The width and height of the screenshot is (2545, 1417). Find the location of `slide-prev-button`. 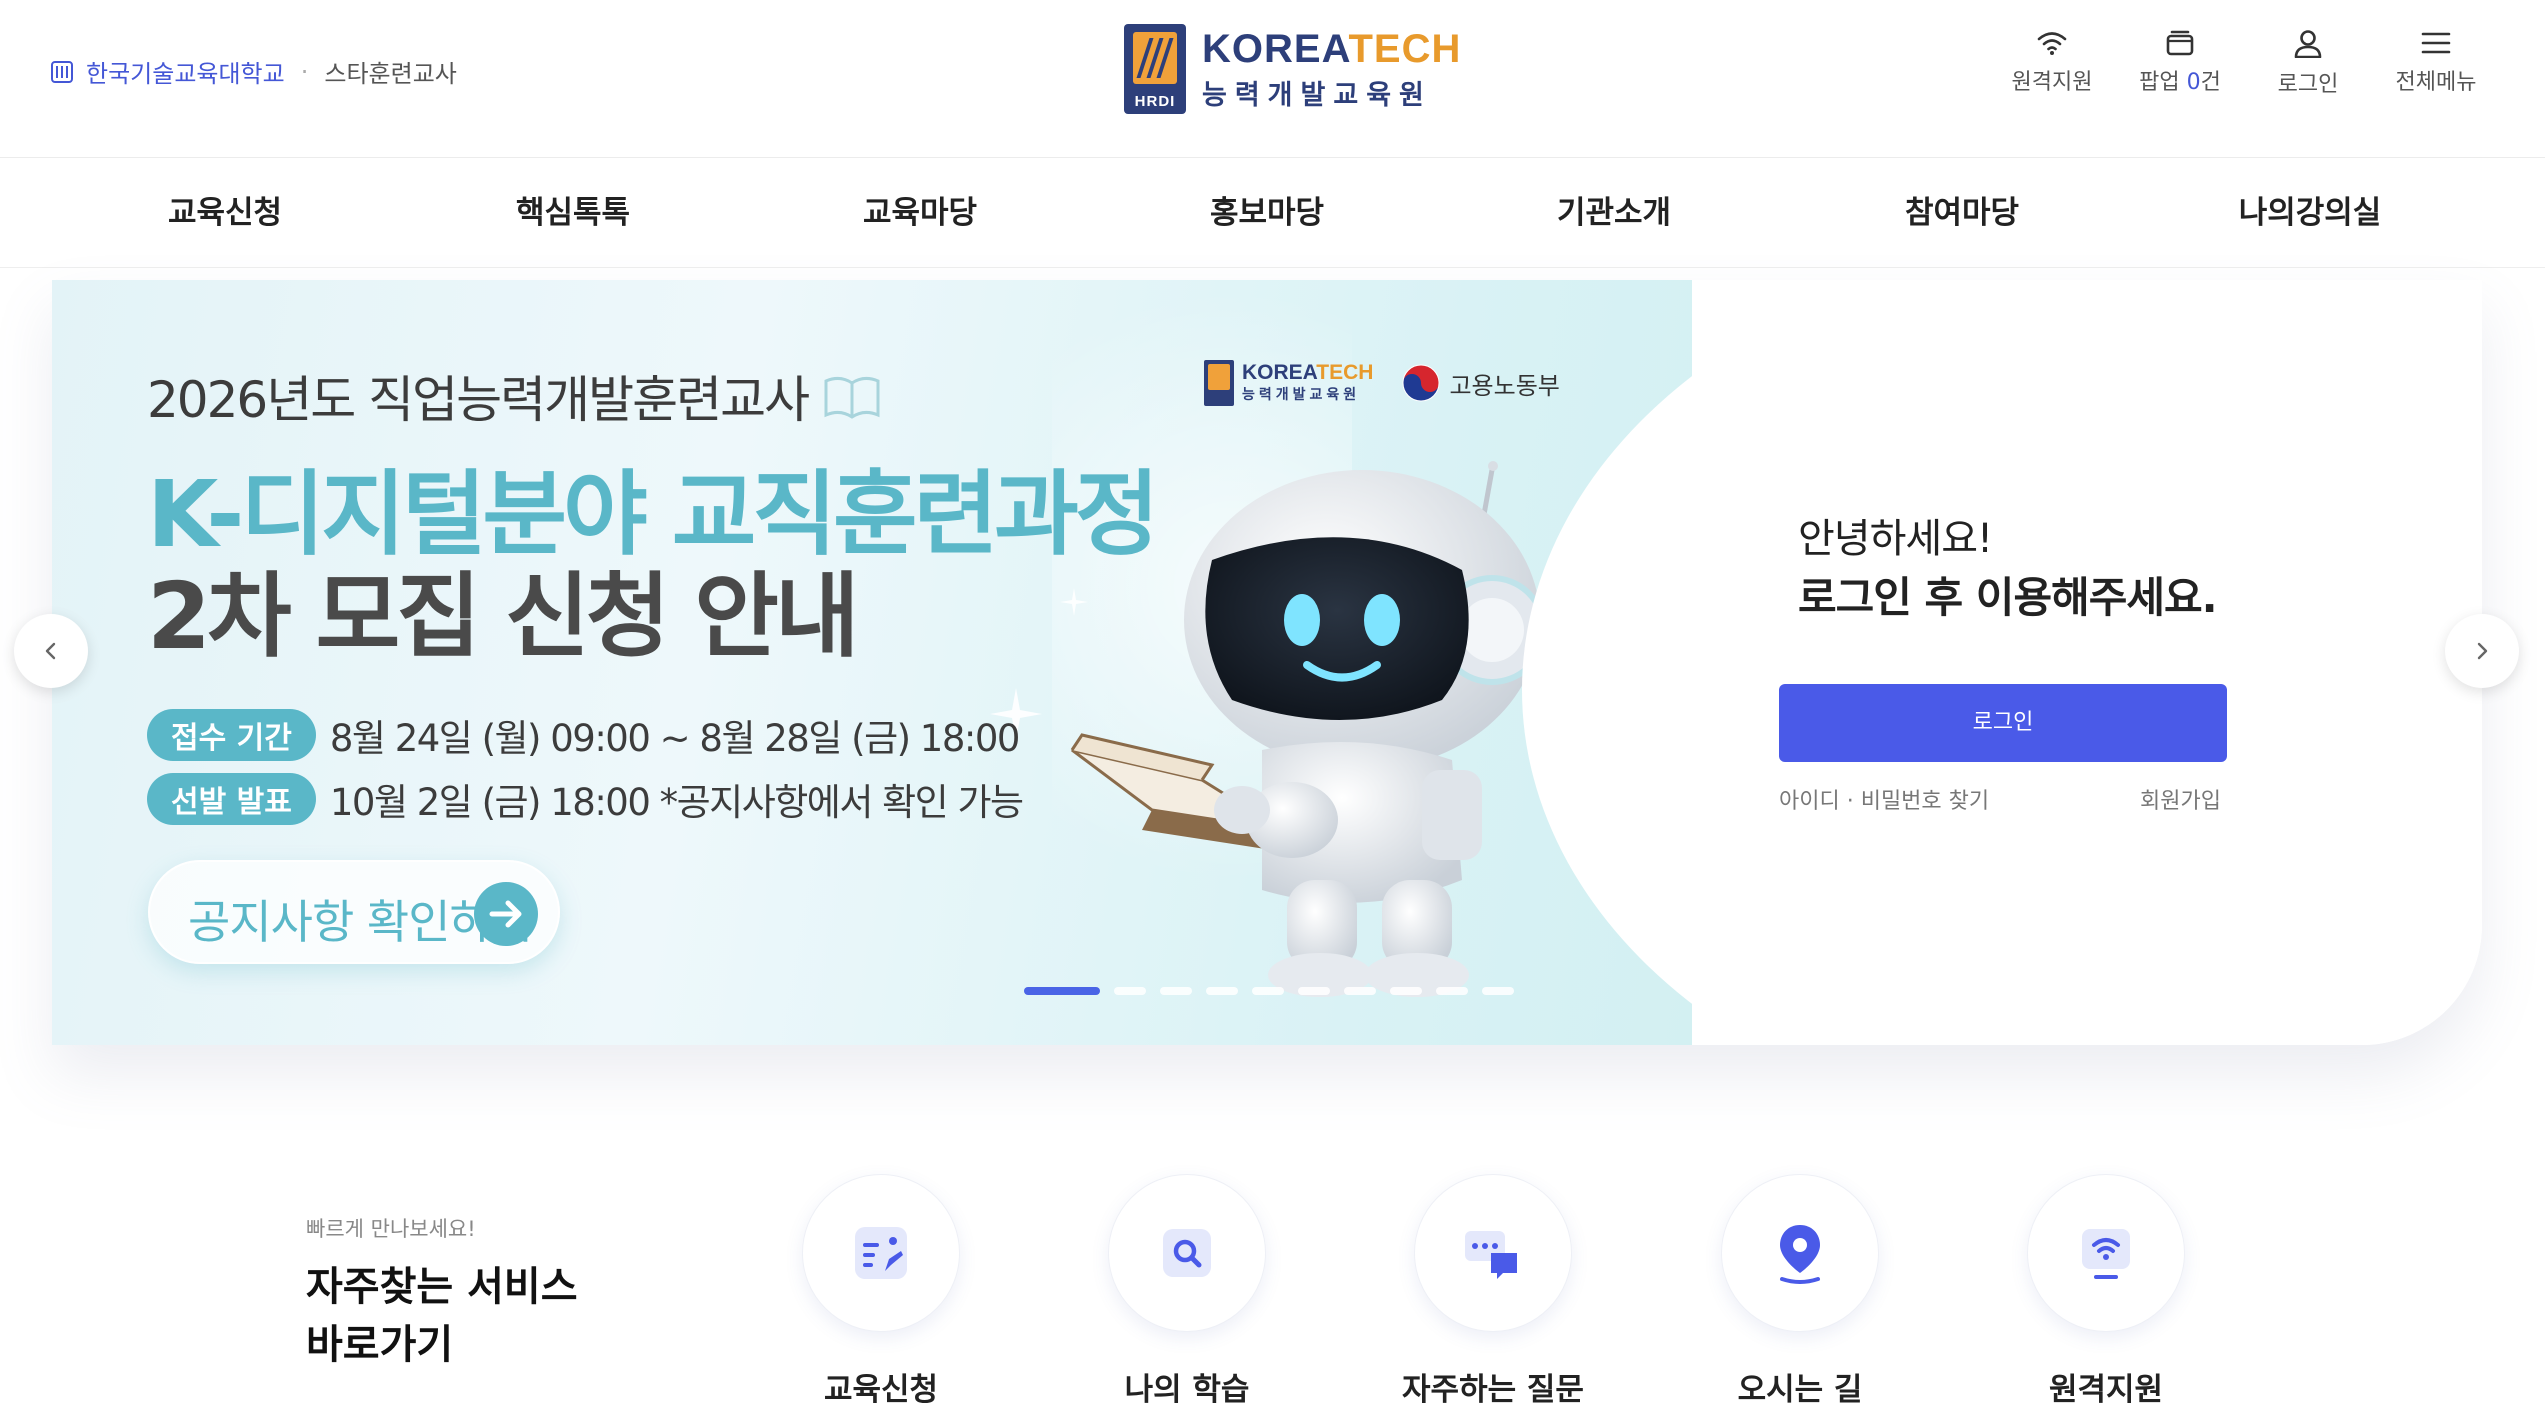

slide-prev-button is located at coordinates (51, 651).